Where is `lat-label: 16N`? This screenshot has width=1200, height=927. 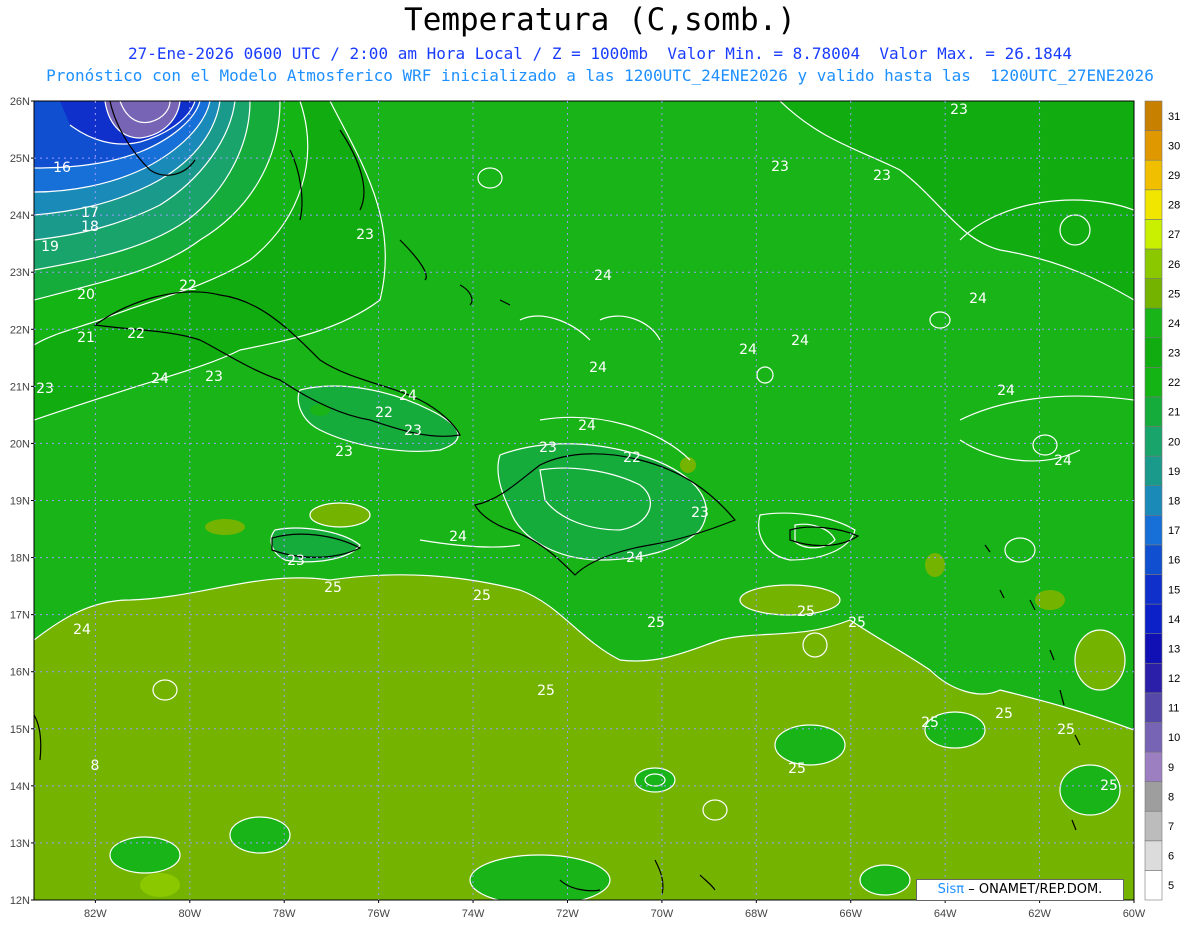 lat-label: 16N is located at coordinates (20, 673).